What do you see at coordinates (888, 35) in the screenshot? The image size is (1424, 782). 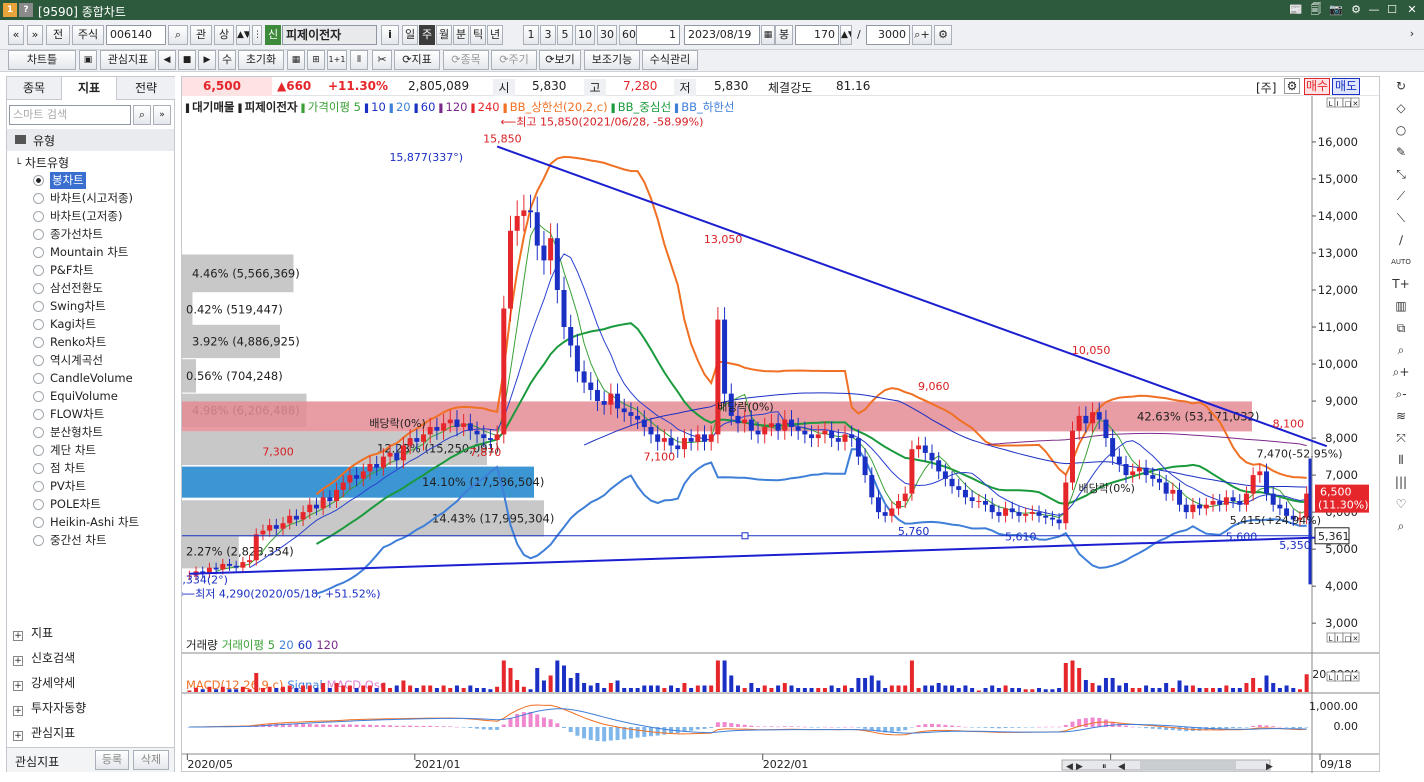 I see `max-bars-input: 3000` at bounding box center [888, 35].